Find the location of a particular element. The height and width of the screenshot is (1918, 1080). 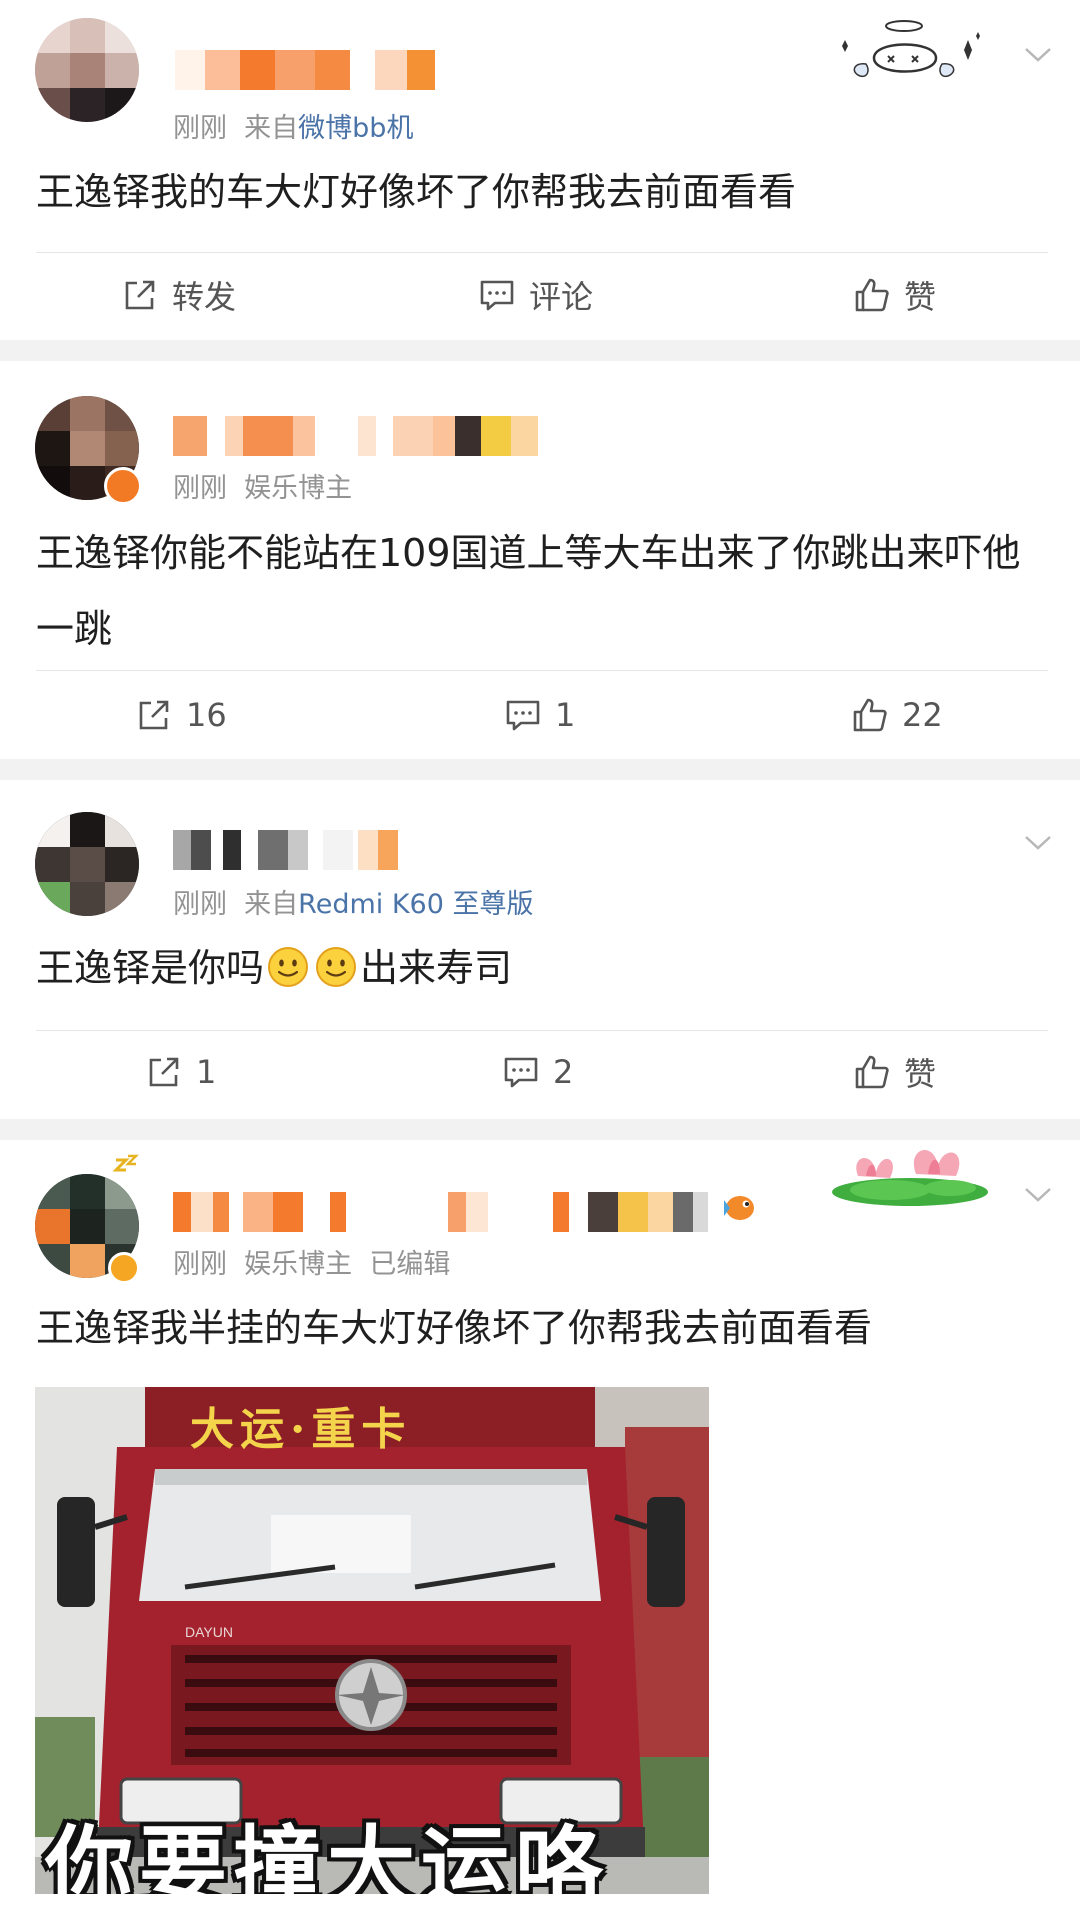

like-button: 22 is located at coordinates (897, 715).